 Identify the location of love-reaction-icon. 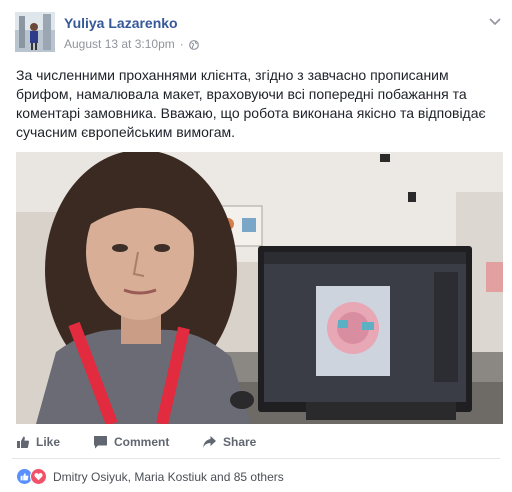
(38, 476).